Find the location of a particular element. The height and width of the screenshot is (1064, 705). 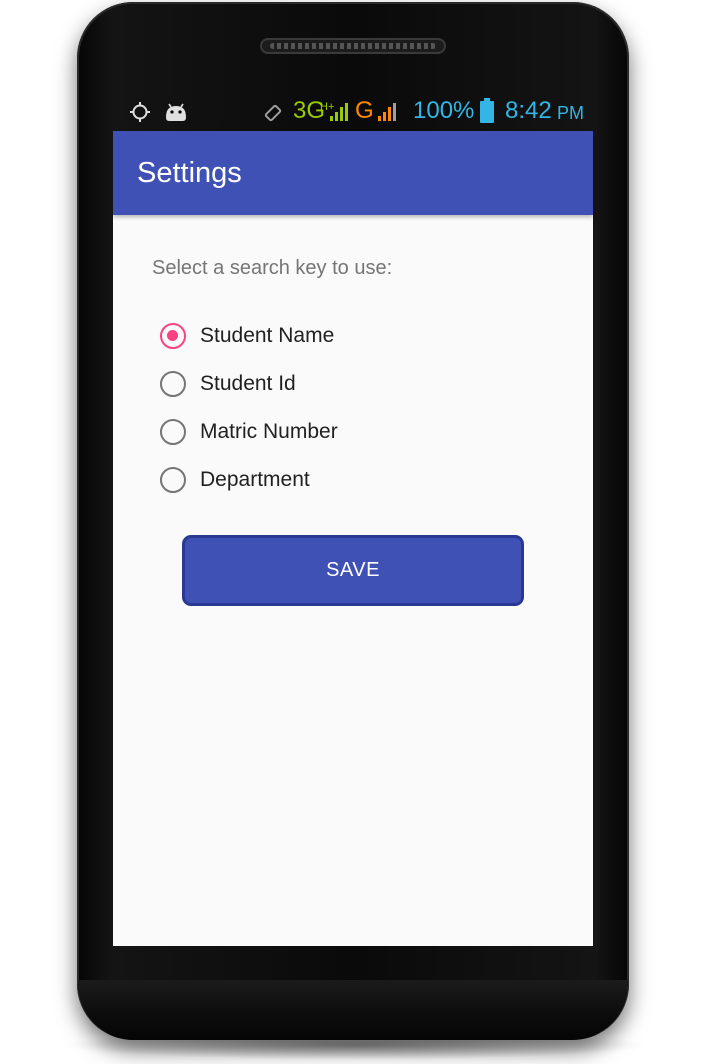

radio-student-name: Student Name is located at coordinates (310, 338).